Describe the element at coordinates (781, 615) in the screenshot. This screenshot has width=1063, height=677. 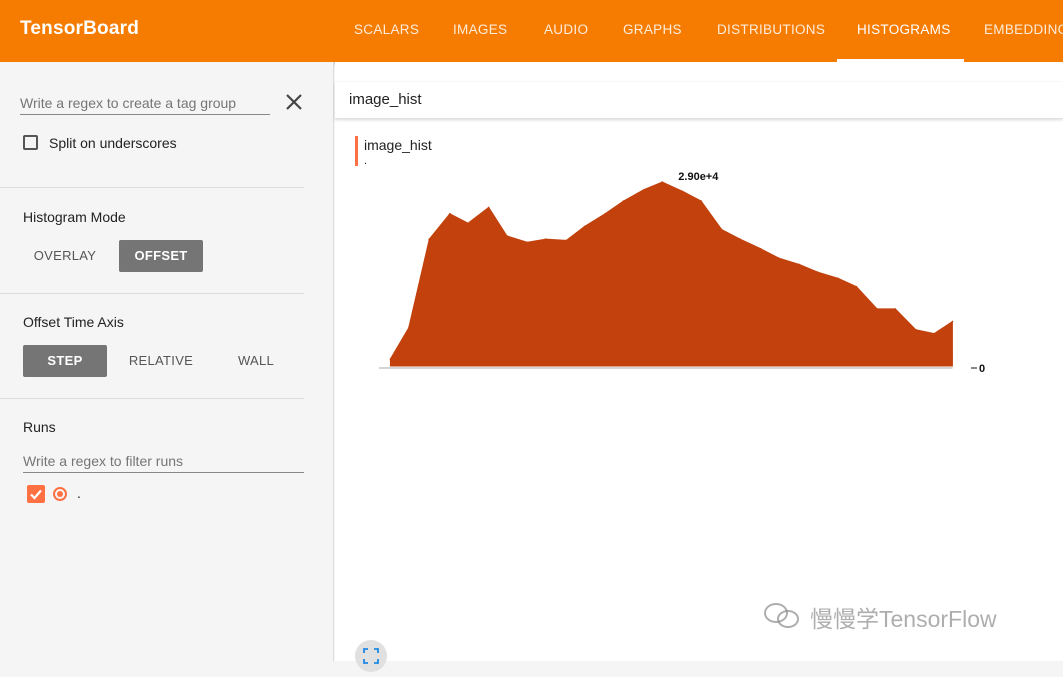
I see `wechat-icon` at that location.